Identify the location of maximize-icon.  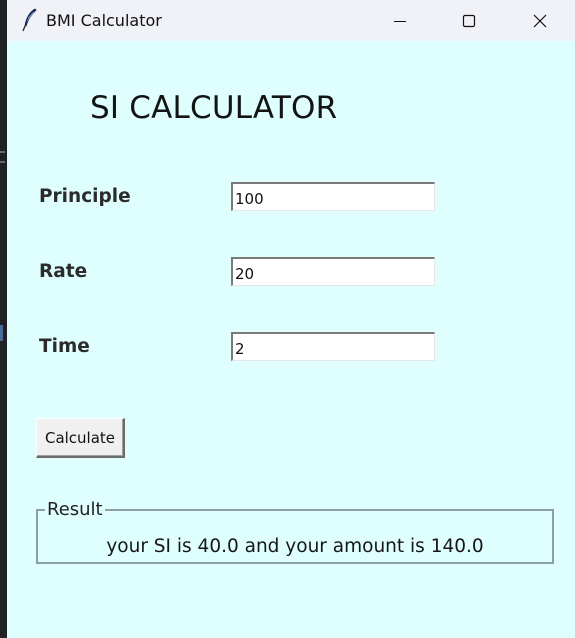
(469, 20).